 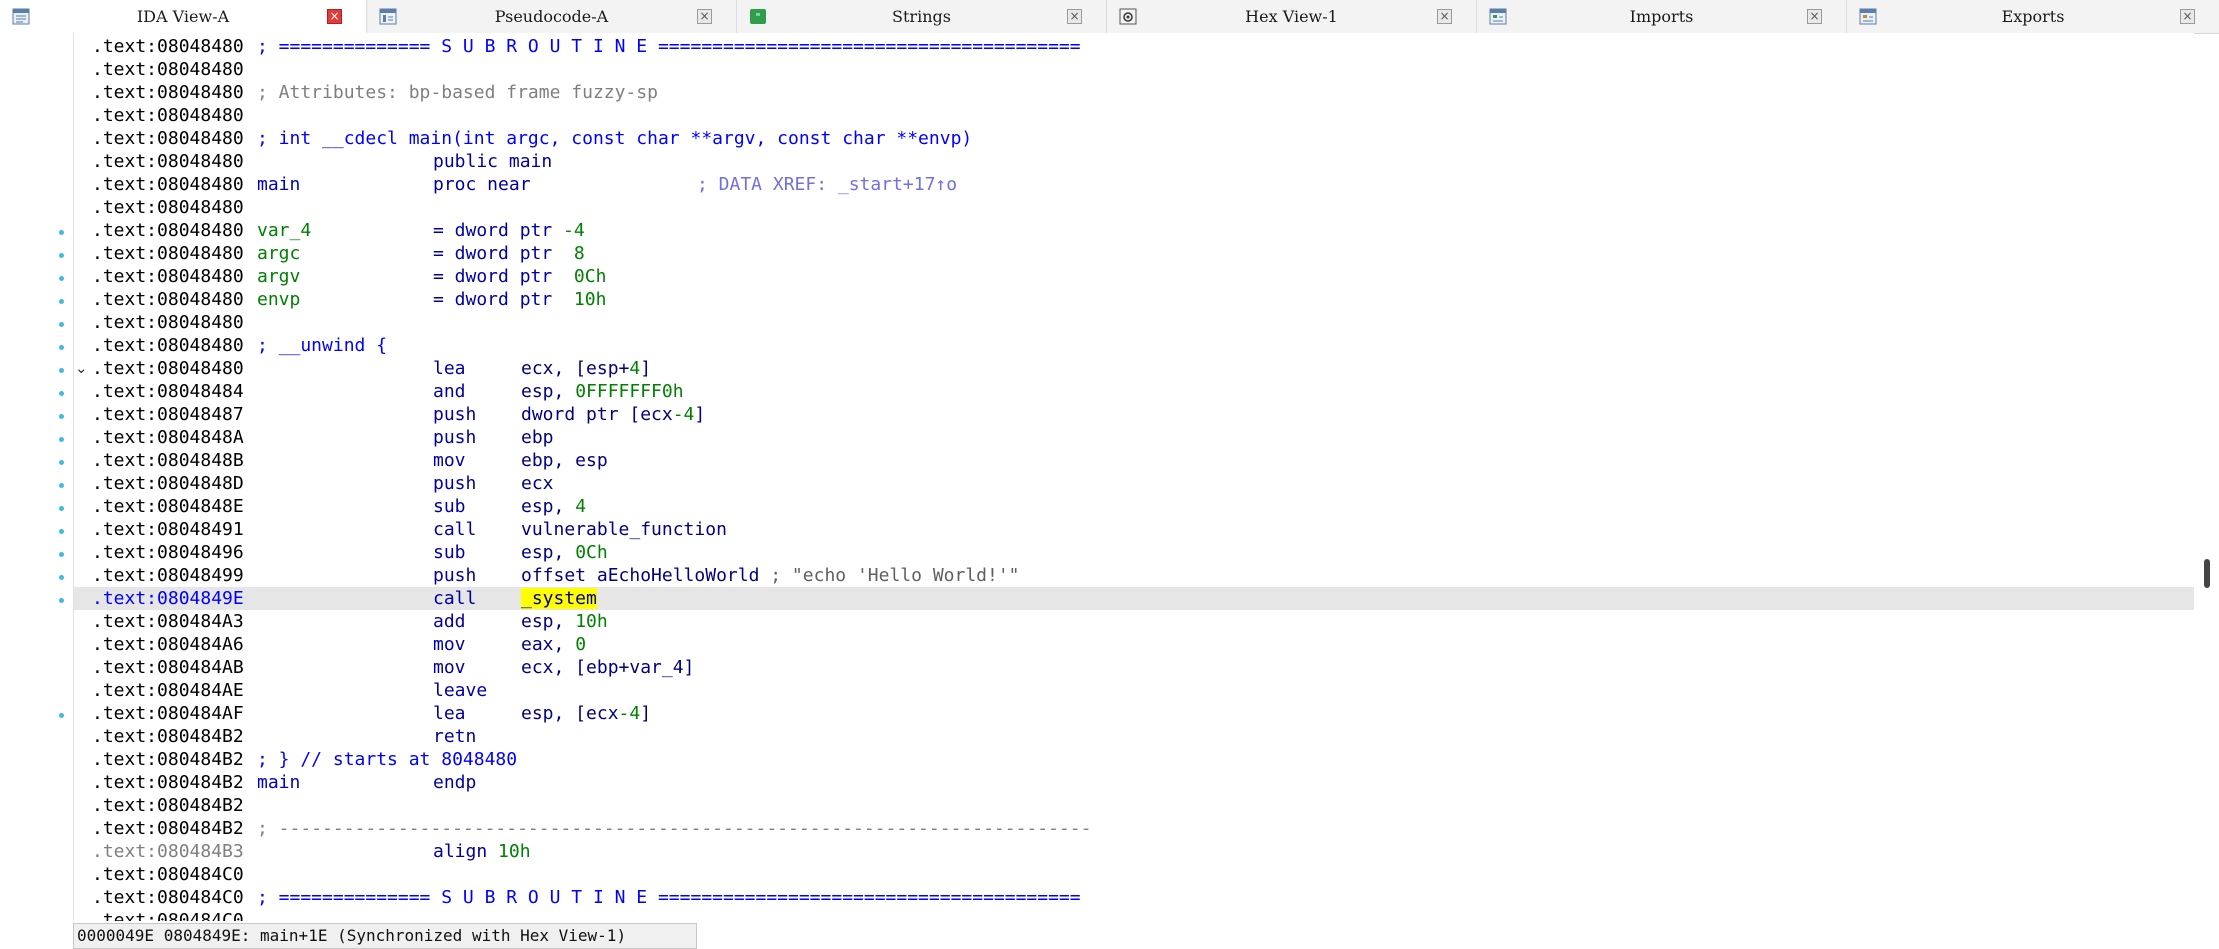 I want to click on breakpoint-gutter, so click(x=36, y=479).